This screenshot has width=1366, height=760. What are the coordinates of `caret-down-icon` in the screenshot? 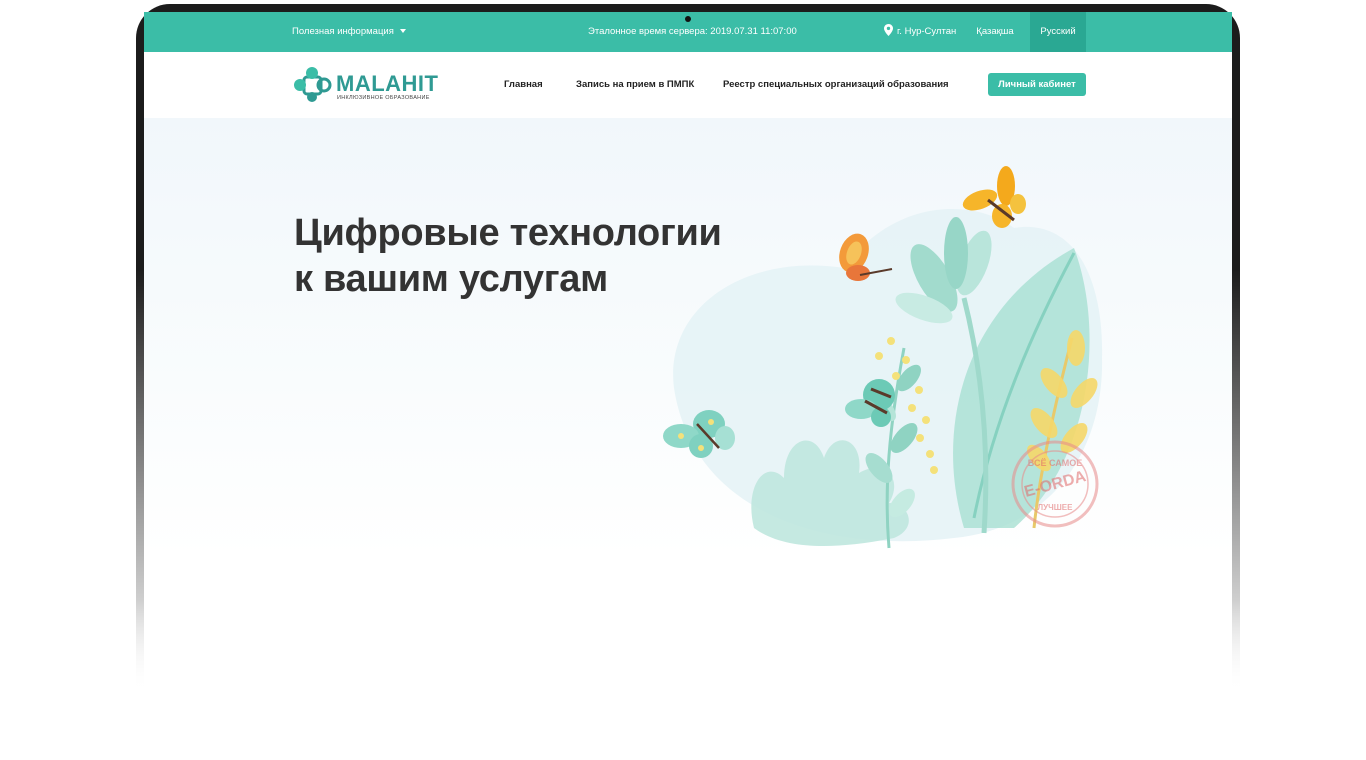 It's located at (402, 31).